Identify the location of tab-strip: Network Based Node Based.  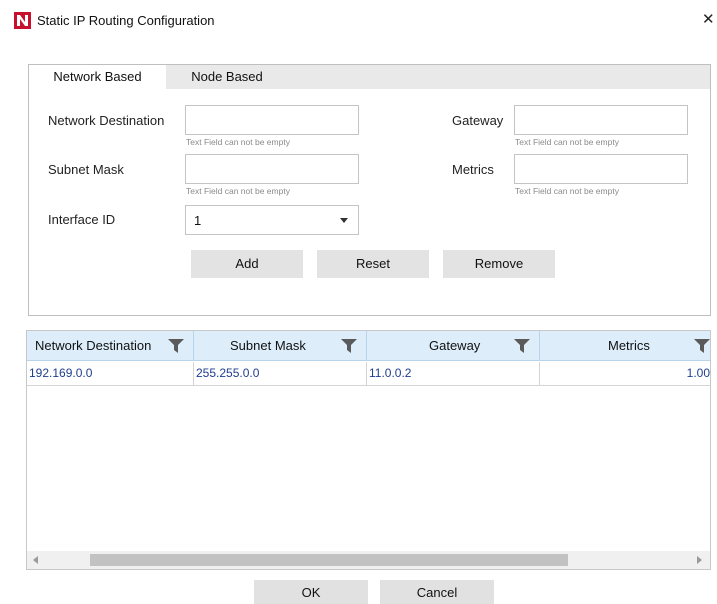
(369, 77).